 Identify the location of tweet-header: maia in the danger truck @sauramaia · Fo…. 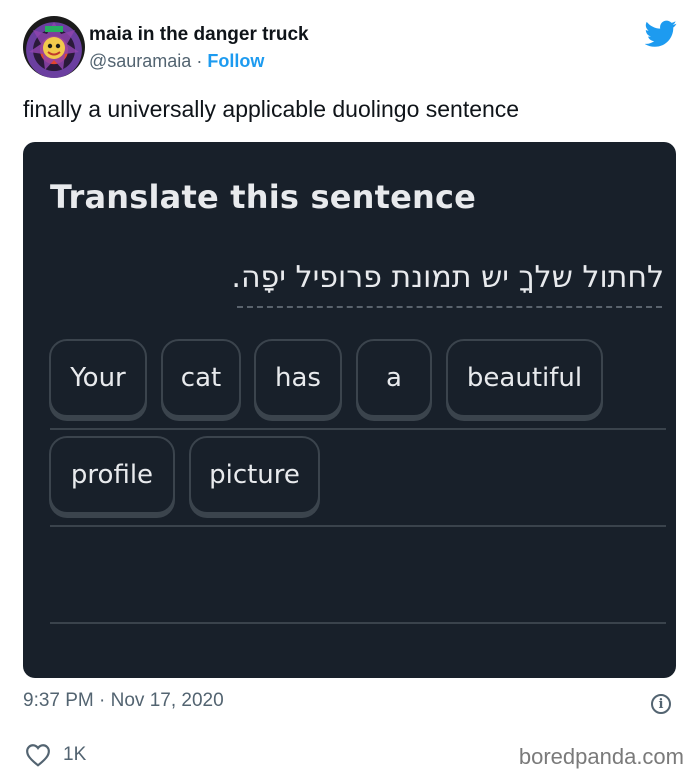
(353, 48).